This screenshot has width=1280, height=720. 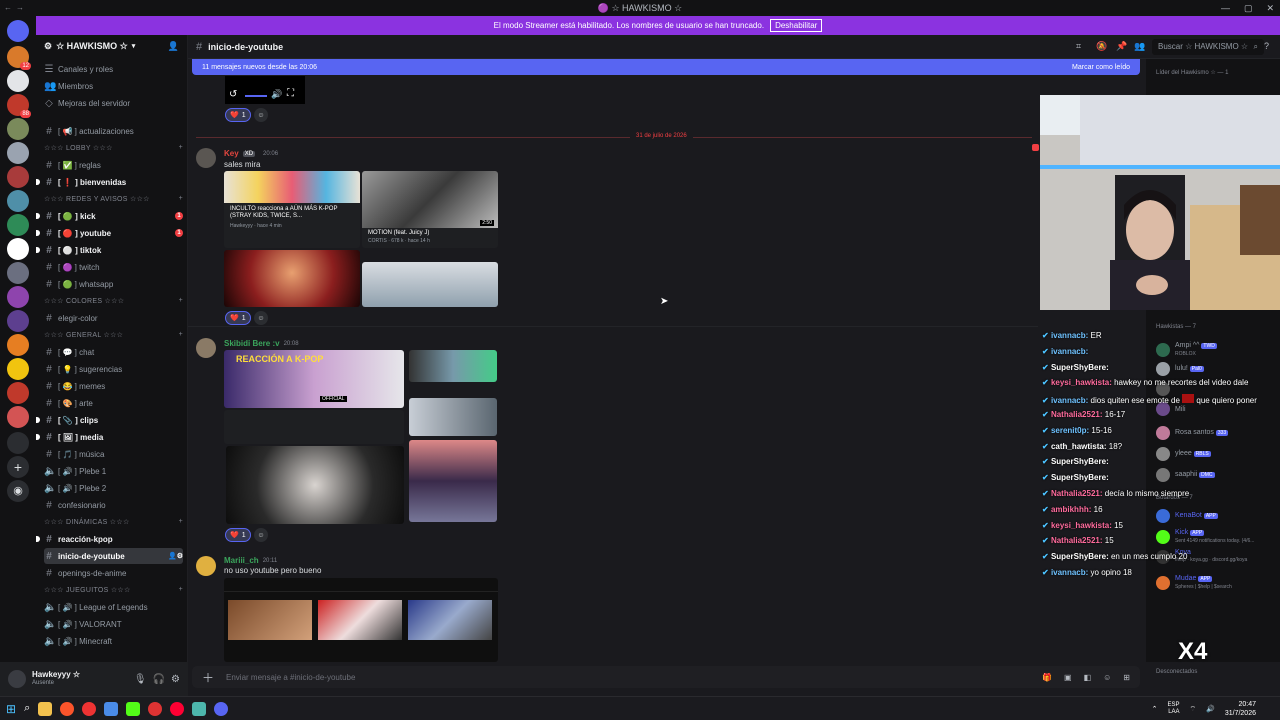 I want to click on channel-item: # [ 🟢 ] whatsapp, so click(x=113, y=284).